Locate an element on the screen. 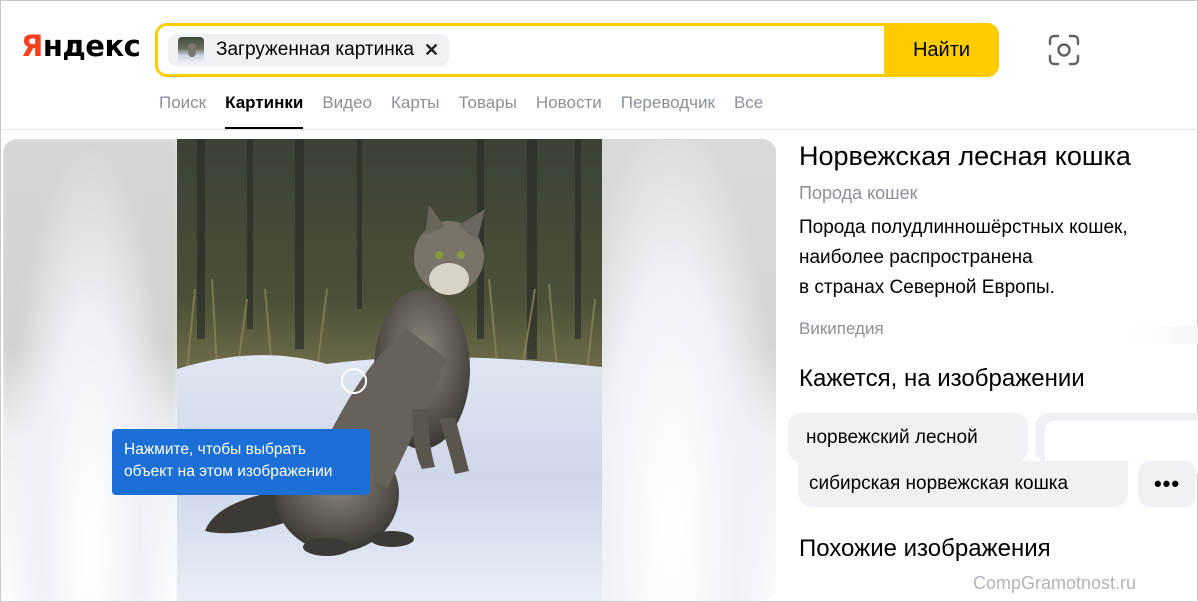 This screenshot has width=1198, height=602. tab-translator: Переводчик is located at coordinates (668, 111).